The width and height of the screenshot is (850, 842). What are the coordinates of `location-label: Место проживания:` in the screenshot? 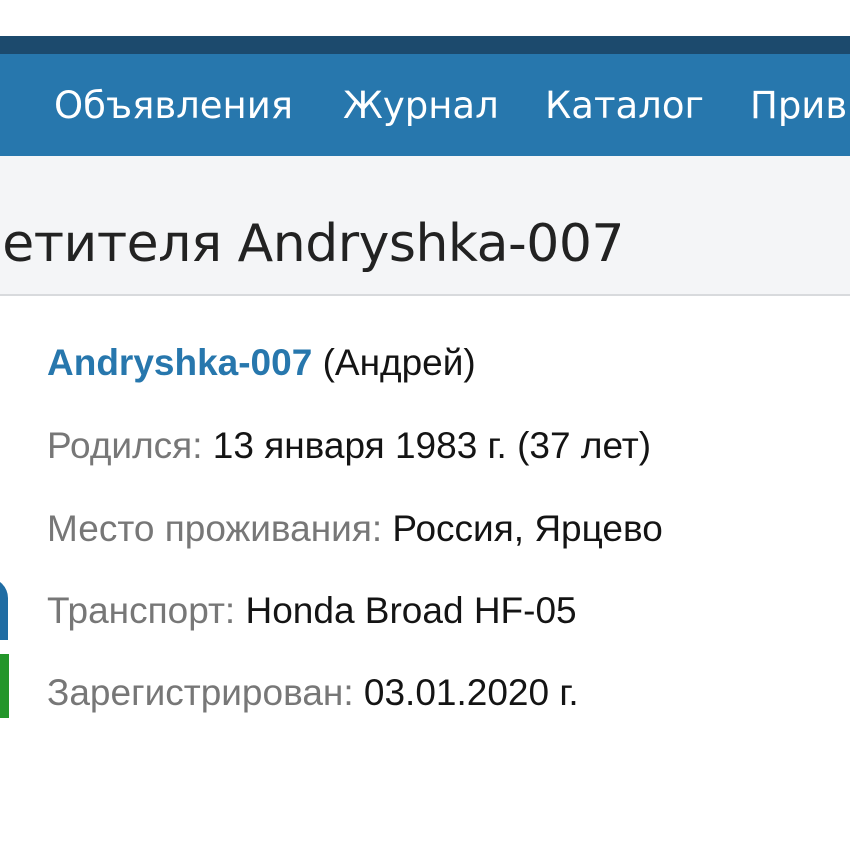 It's located at (215, 528).